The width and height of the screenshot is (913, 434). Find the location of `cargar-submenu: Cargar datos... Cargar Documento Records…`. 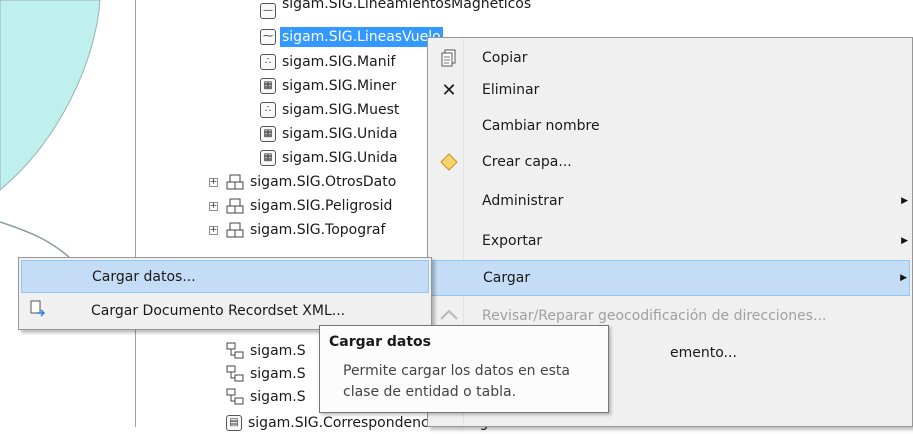

cargar-submenu: Cargar datos... Cargar Documento Records… is located at coordinates (225, 293).